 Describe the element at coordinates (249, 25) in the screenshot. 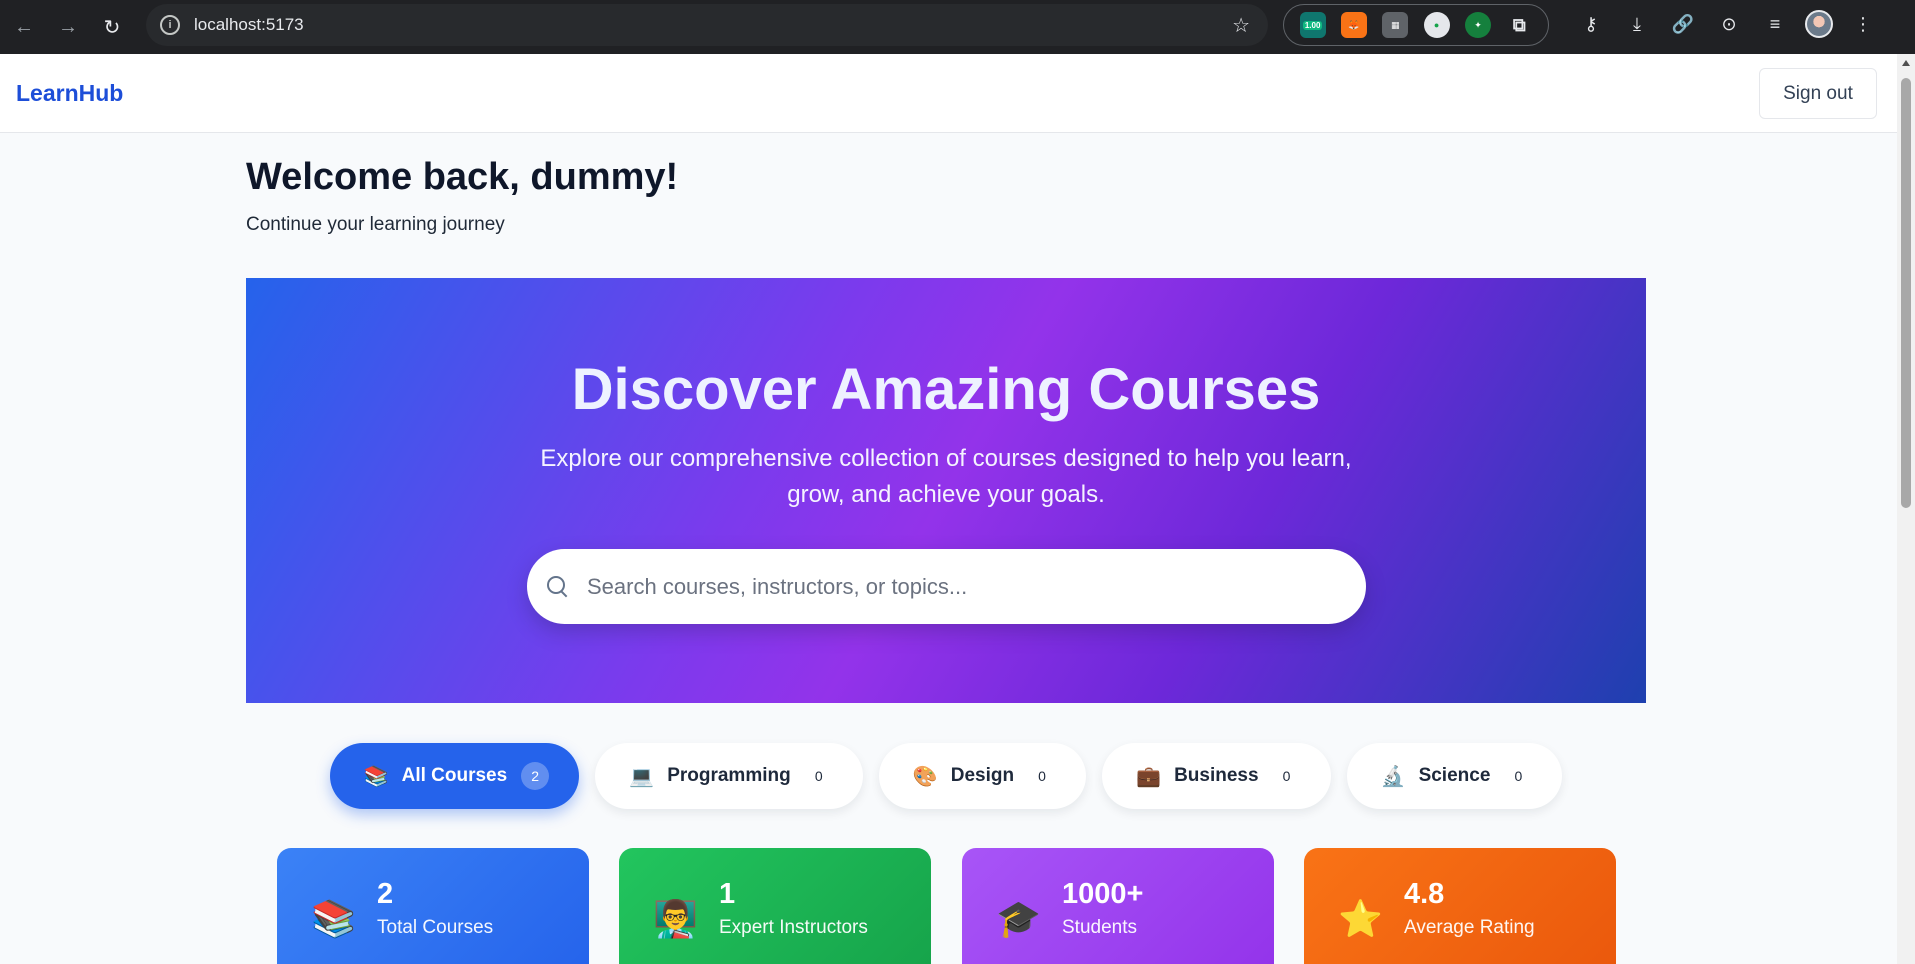

I see `url-text: localhost:5173` at that location.